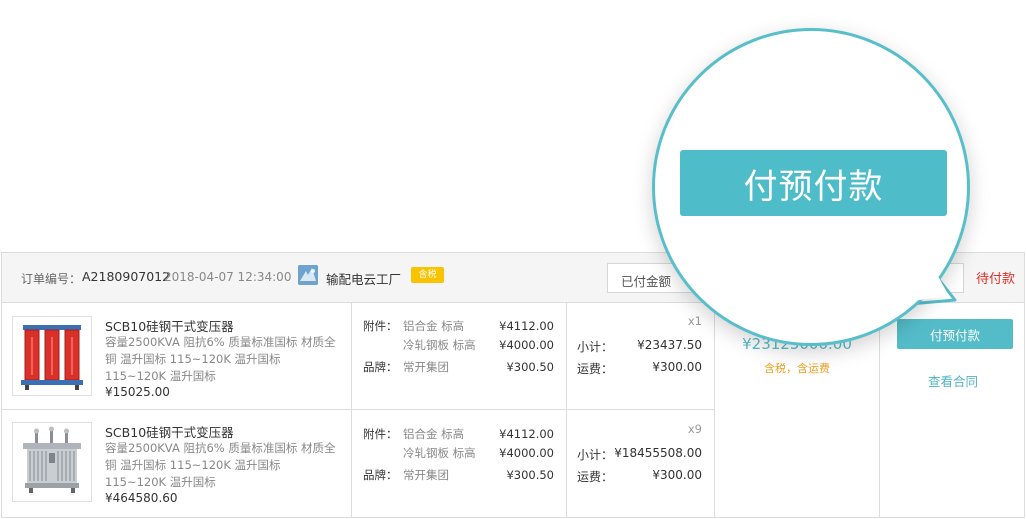 The image size is (1026, 519). I want to click on view-contract-link: 查看合同, so click(953, 380).